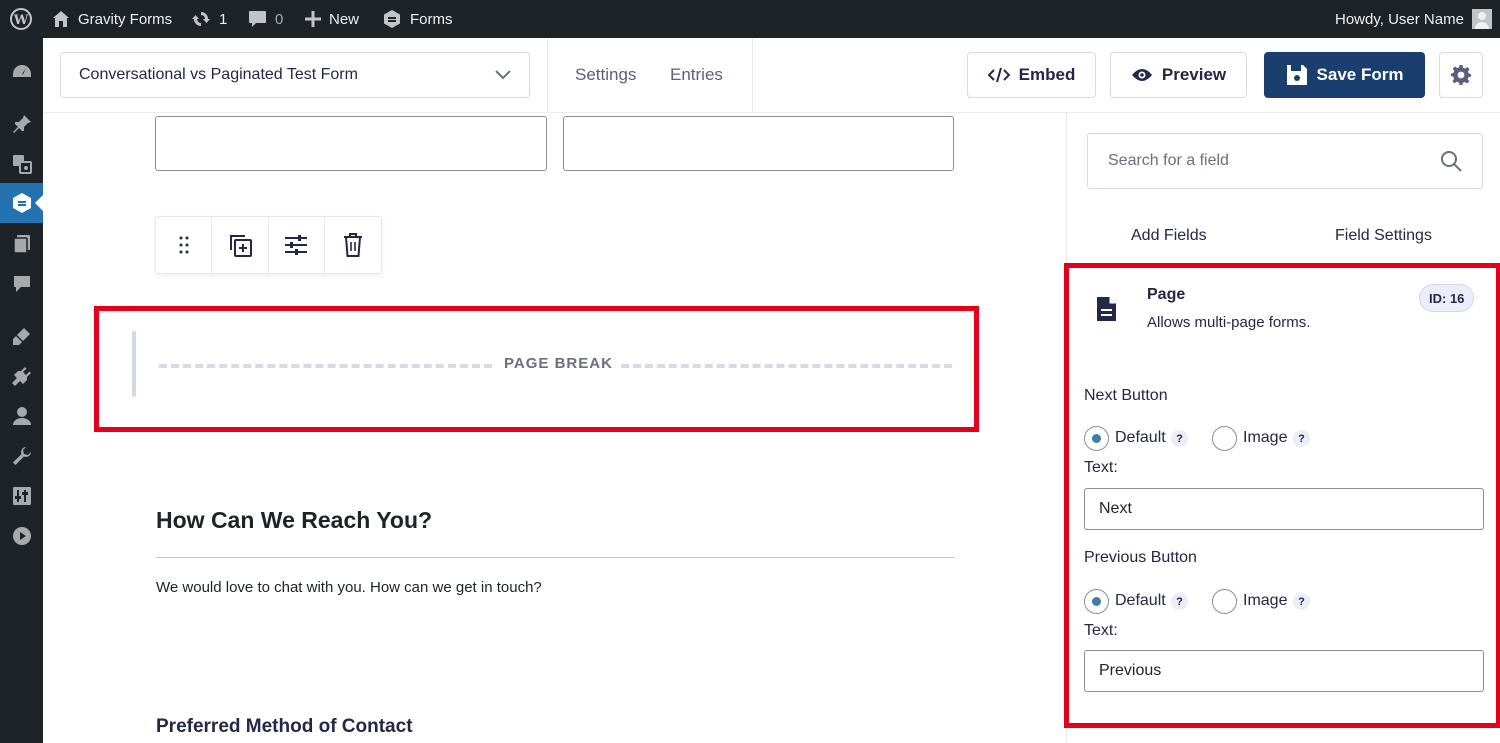 Image resolution: width=1500 pixels, height=743 pixels. I want to click on menu-settings, so click(21, 496).